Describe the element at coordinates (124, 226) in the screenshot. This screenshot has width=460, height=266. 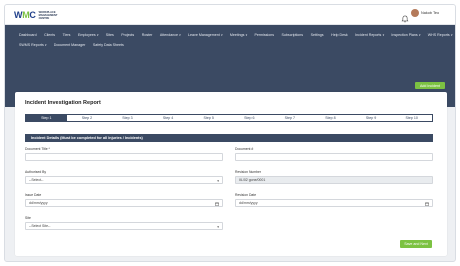
I see `site-select: --Select Site-- ▾` at that location.